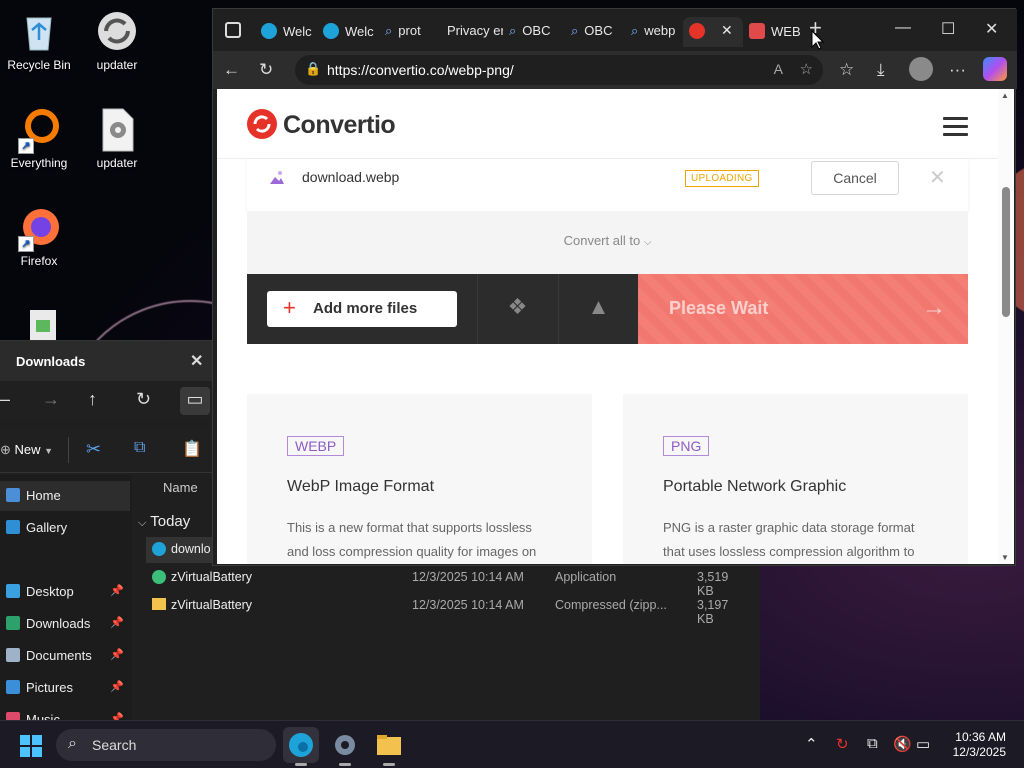  What do you see at coordinates (106, 451) in the screenshot?
I see `explorer-command-bar: ⊕ New ▼ ✂ ⧉ 📋` at bounding box center [106, 451].